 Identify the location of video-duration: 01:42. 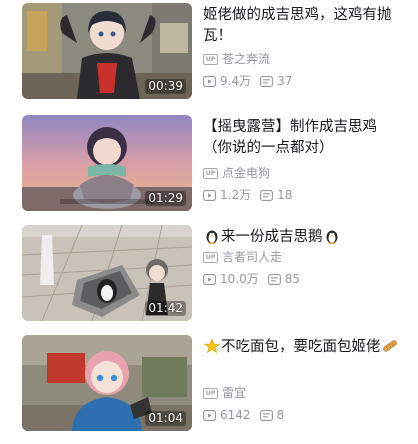
(165, 308).